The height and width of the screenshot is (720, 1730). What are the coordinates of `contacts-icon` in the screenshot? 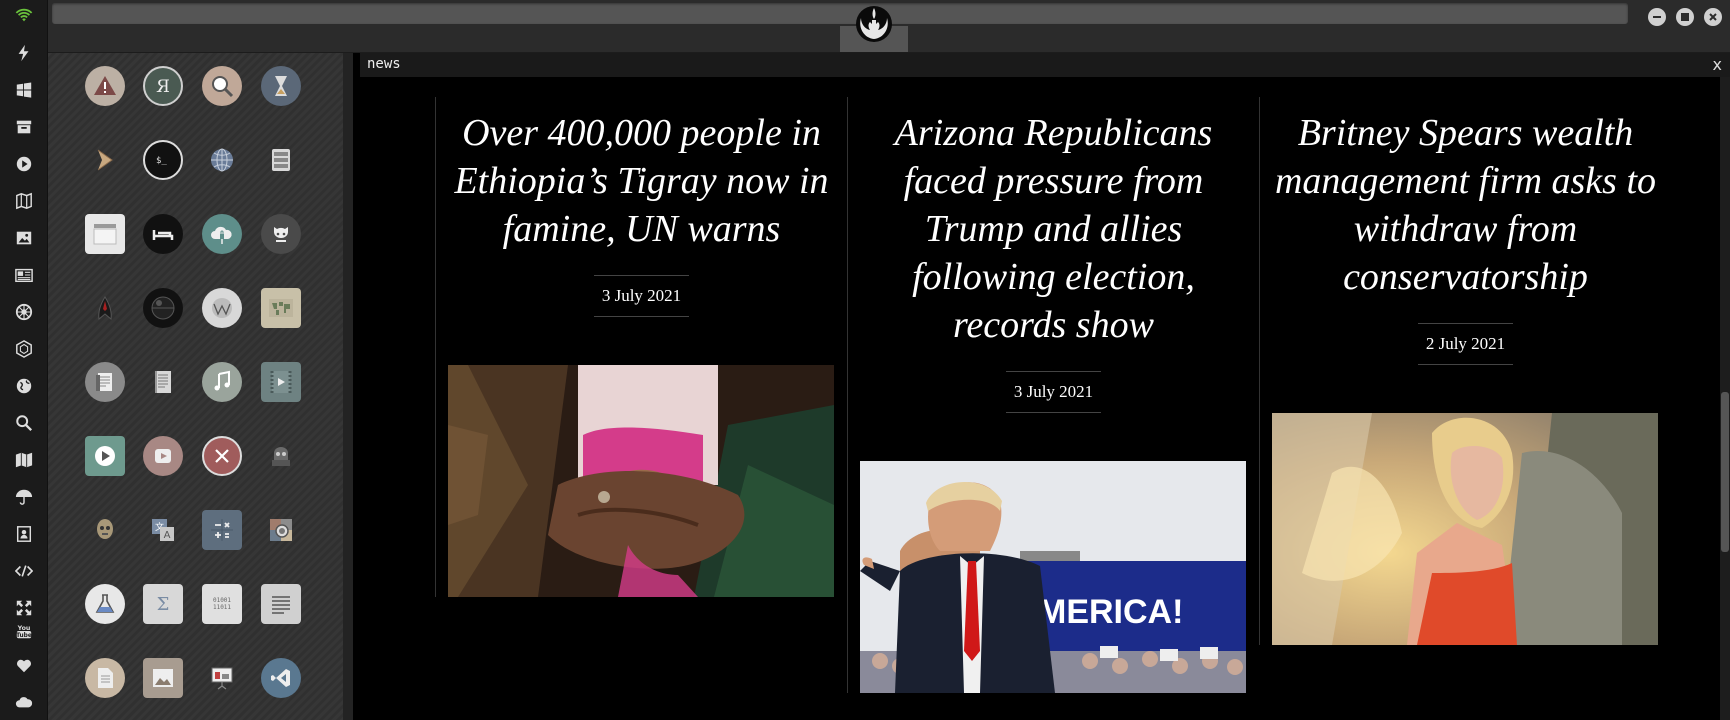 It's located at (24, 534).